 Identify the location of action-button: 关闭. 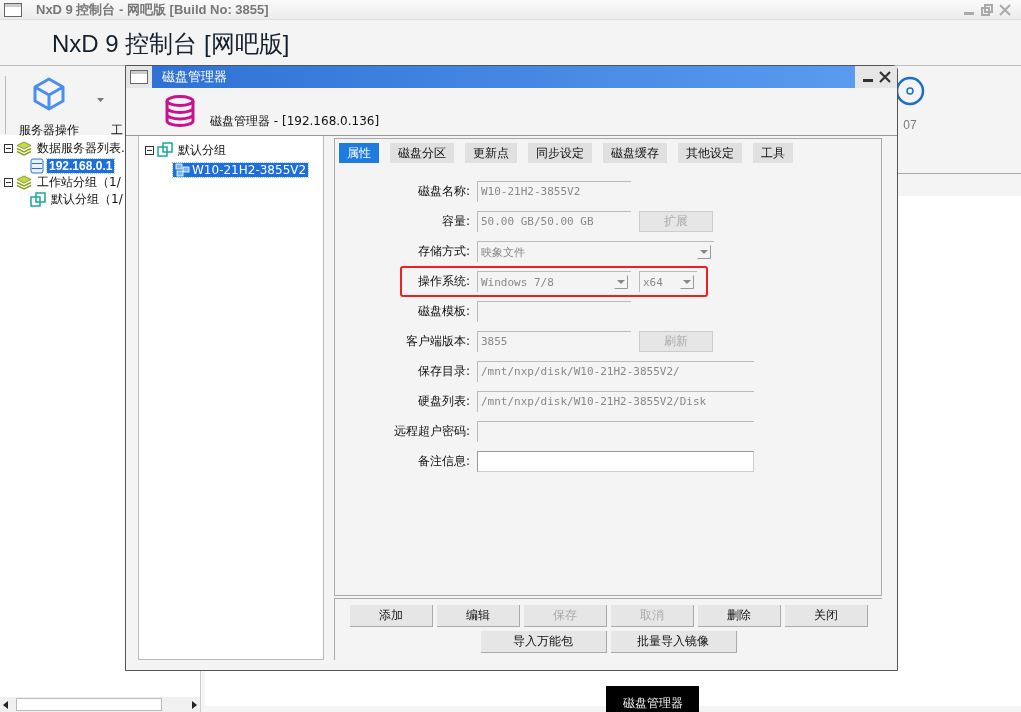
(826, 616).